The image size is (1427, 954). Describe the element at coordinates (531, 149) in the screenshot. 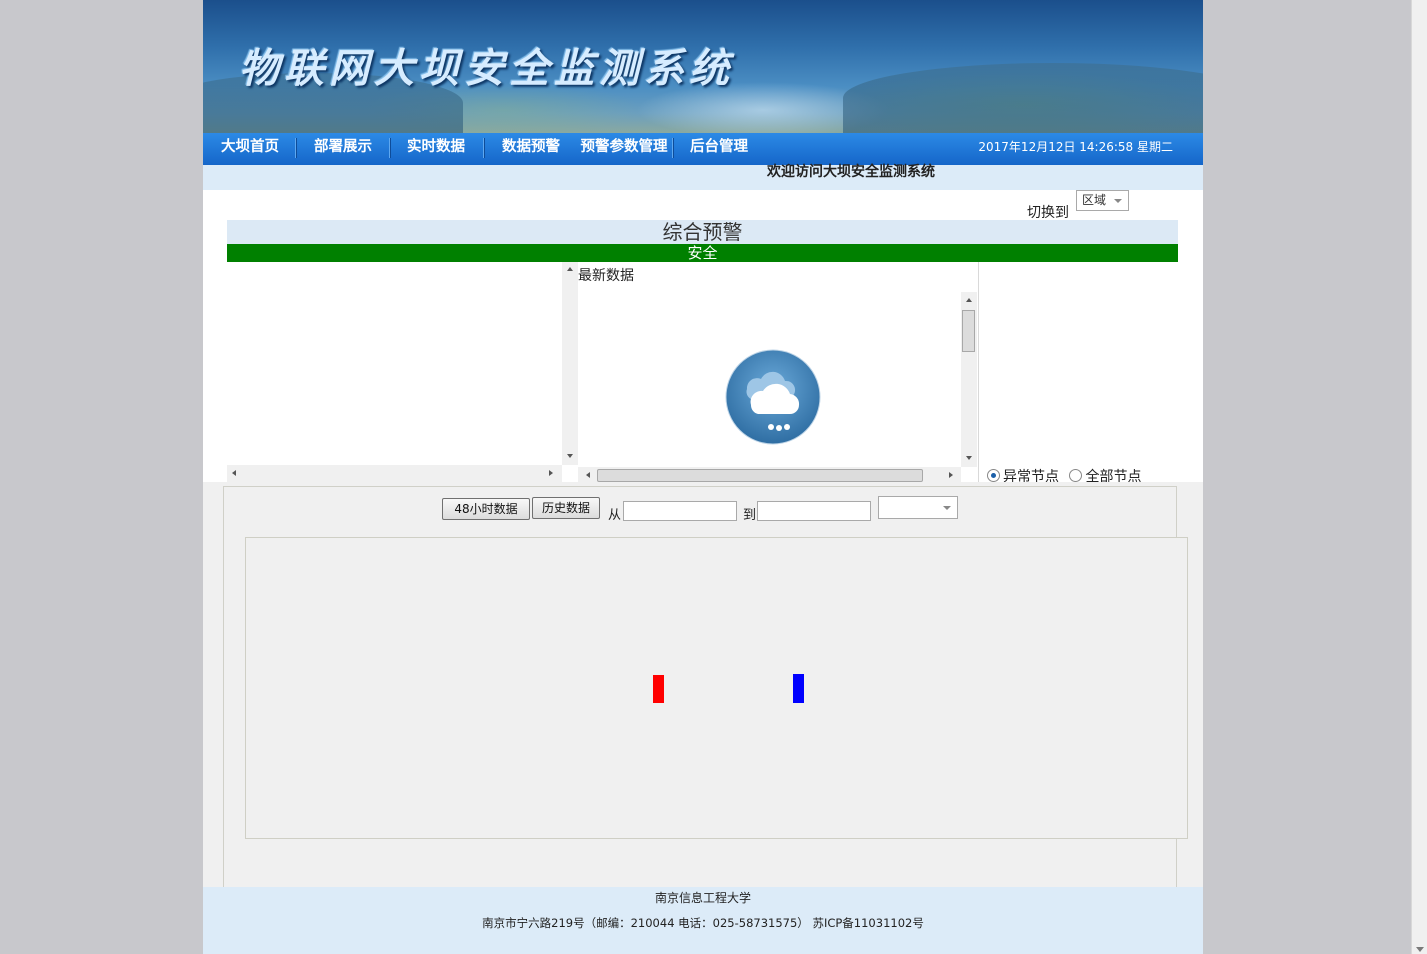

I see `nav-item-data-warning: 数据预警` at that location.